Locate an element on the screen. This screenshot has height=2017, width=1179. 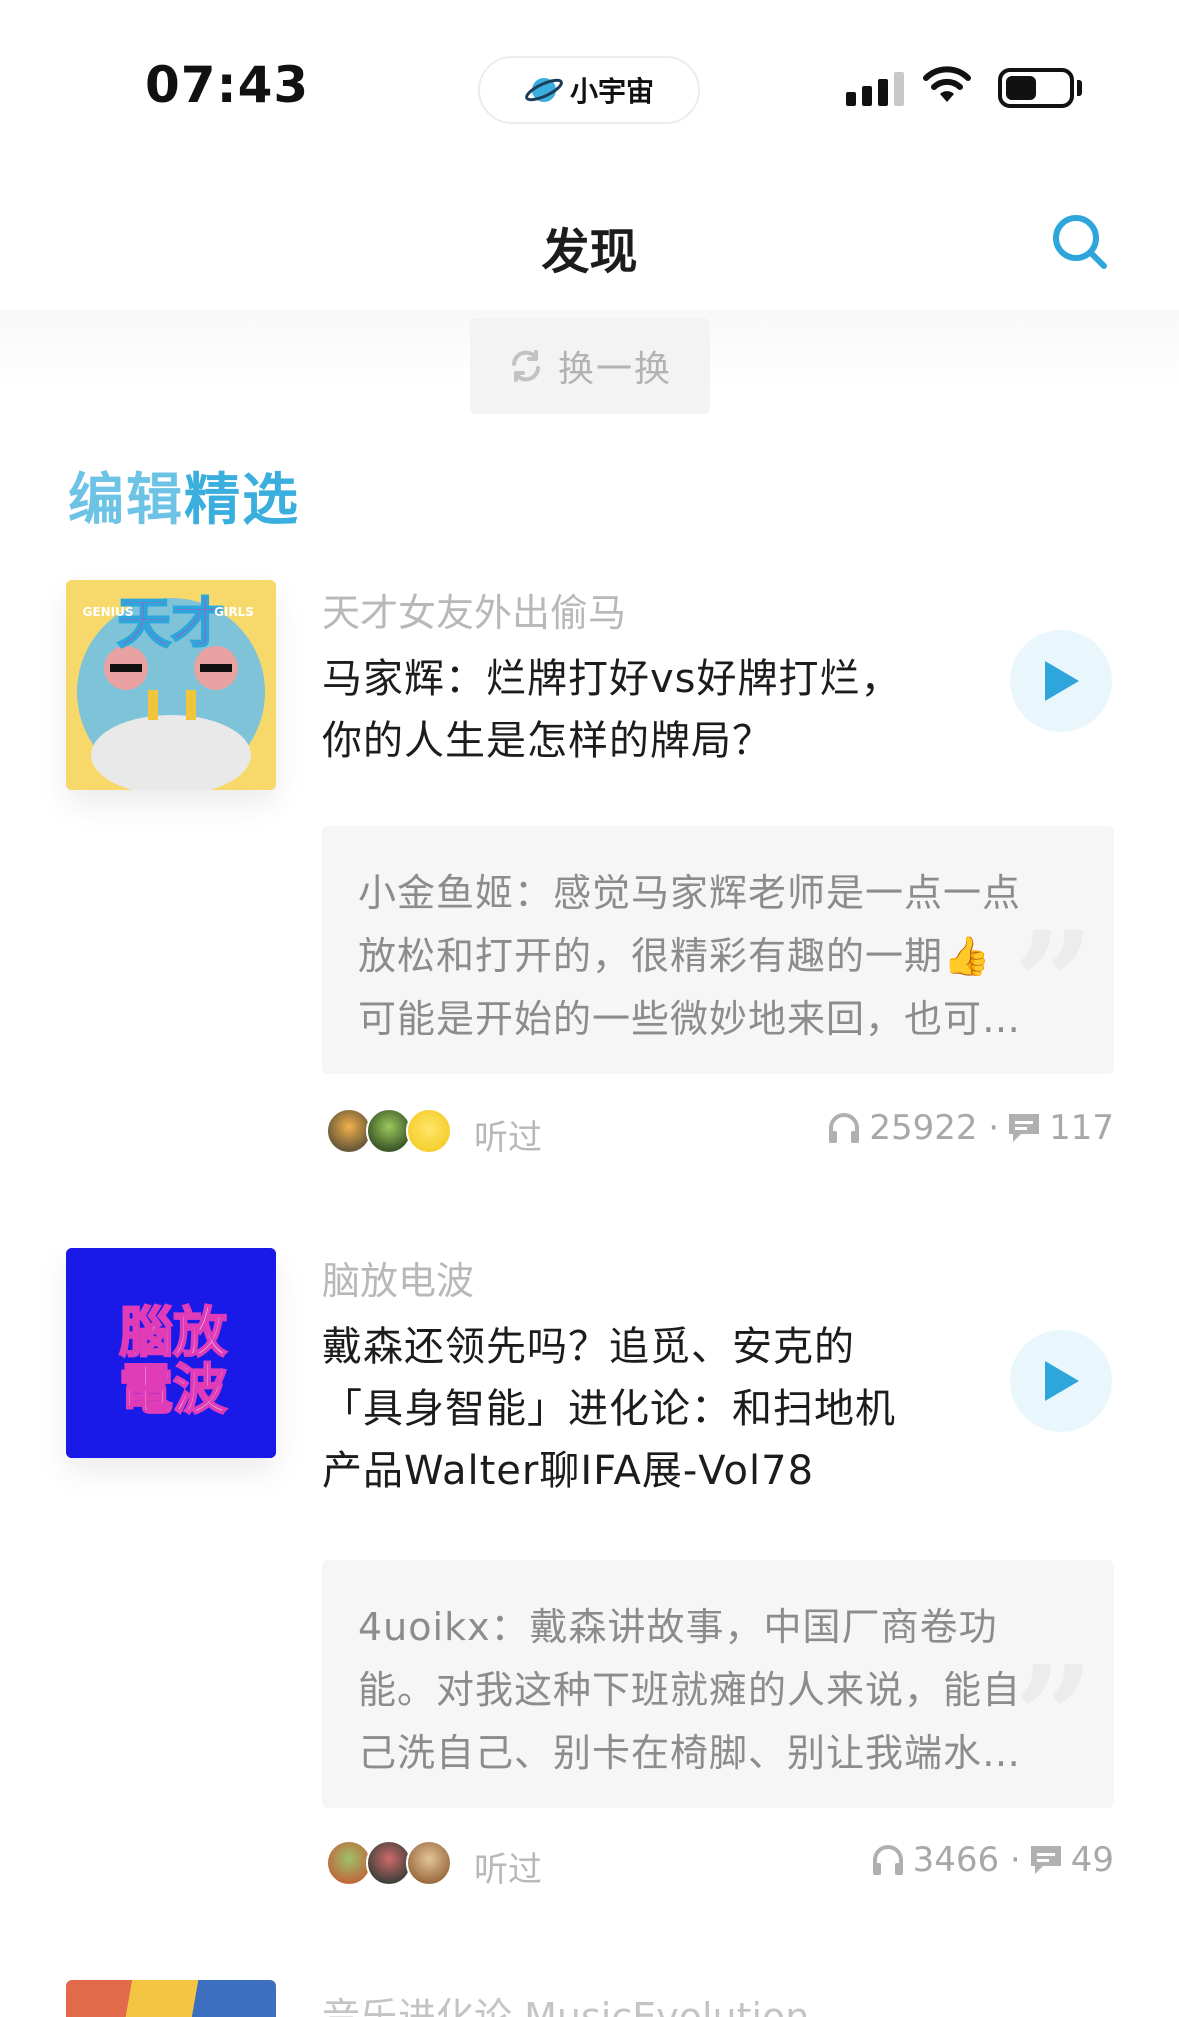
cover-art-brain-wave: 腦放 電波 is located at coordinates (171, 1353).